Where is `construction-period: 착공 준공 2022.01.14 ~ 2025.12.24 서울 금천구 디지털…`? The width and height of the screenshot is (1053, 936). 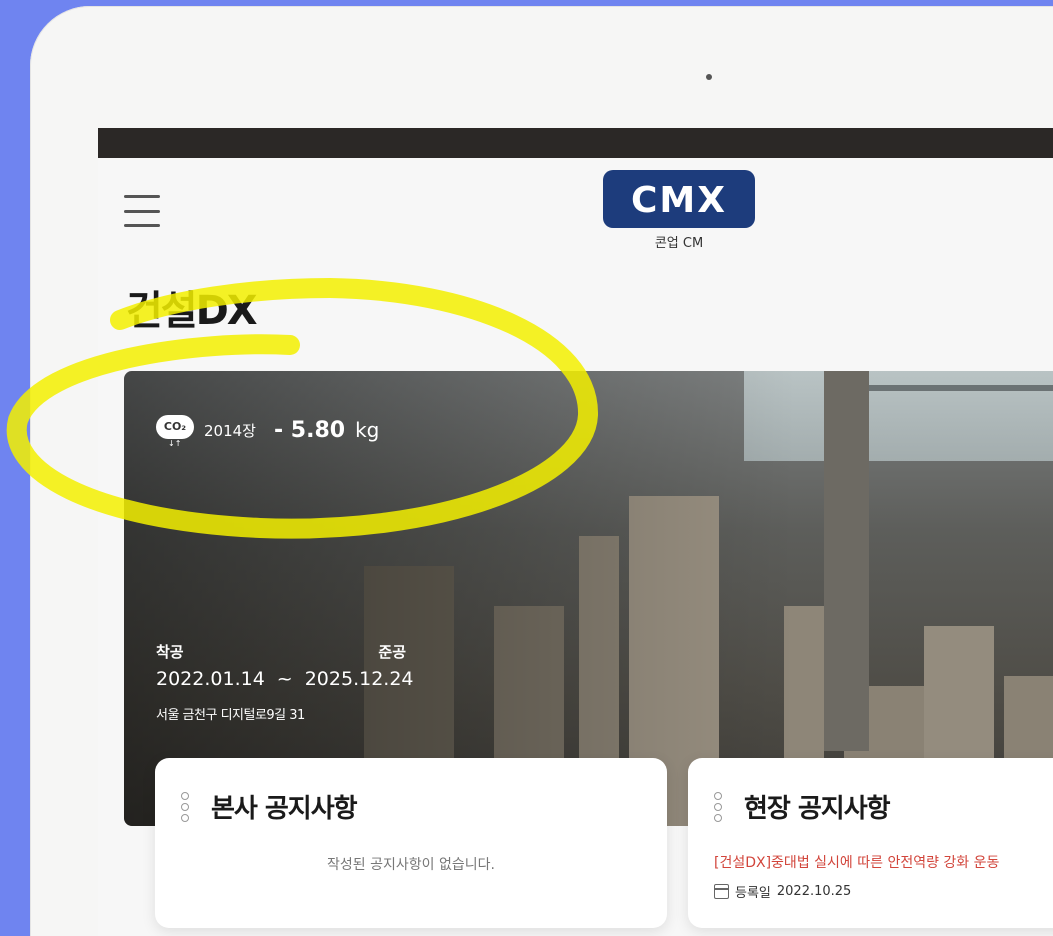
construction-period: 착공 준공 2022.01.14 ~ 2025.12.24 서울 금천구 디지털… is located at coordinates (285, 682).